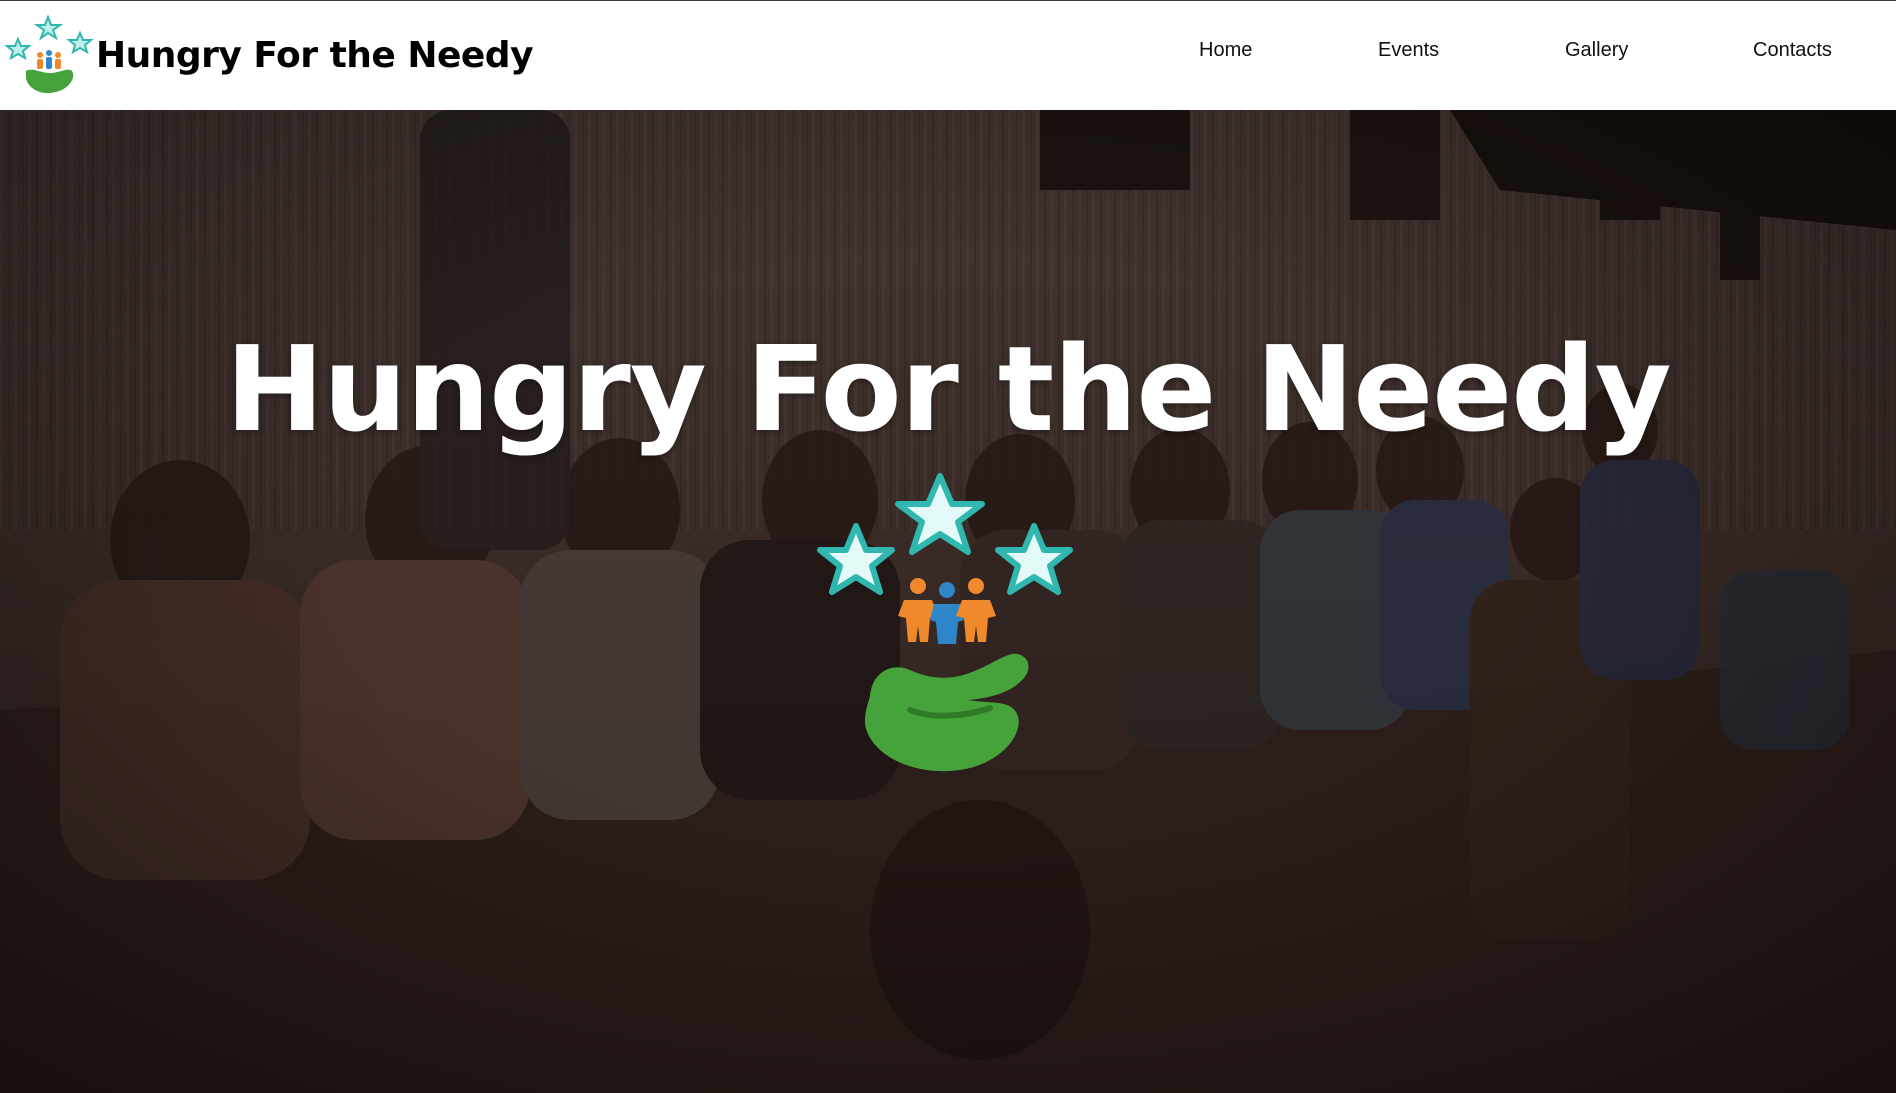 This screenshot has height=1093, width=1896. What do you see at coordinates (948, 389) in the screenshot?
I see `hero-title: Hungry For the Needy` at bounding box center [948, 389].